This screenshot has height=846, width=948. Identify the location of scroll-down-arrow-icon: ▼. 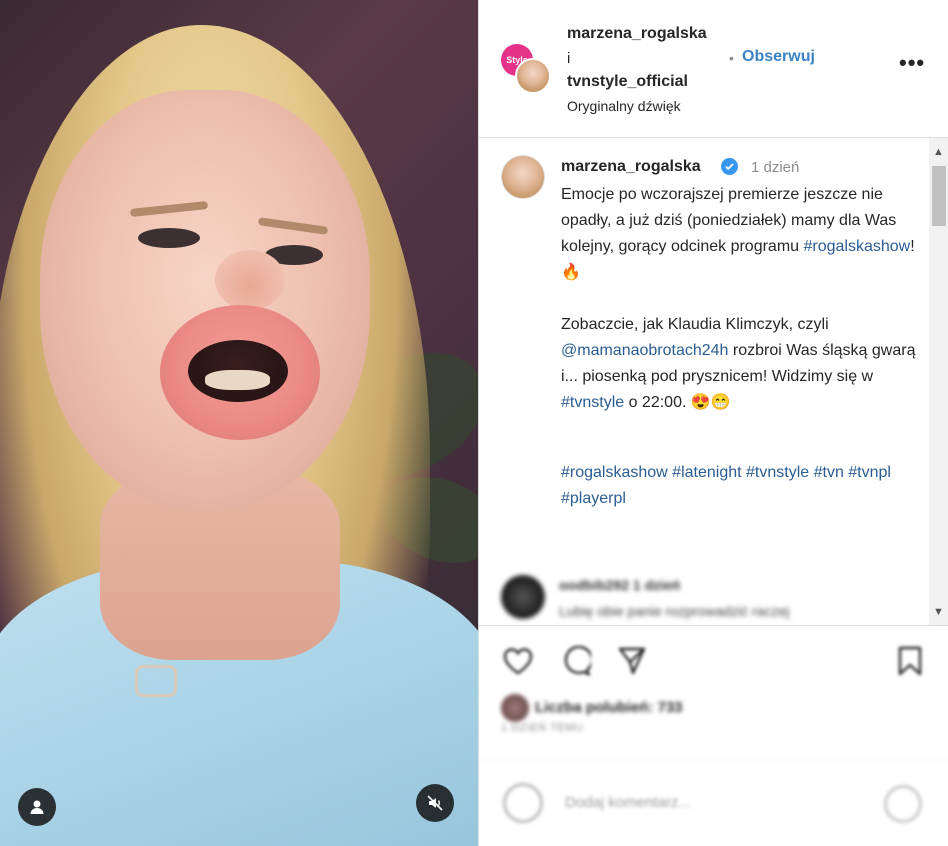
(938, 612).